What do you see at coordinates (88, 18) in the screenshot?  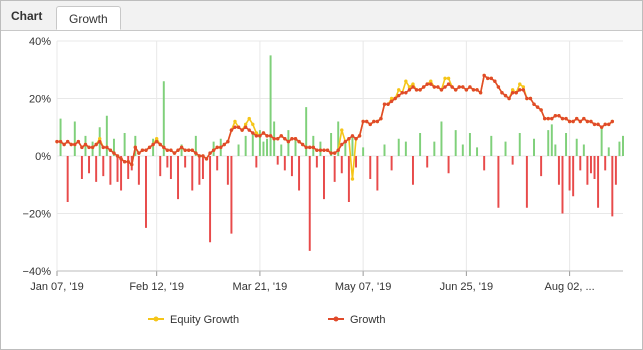 I see `tab-growth: Growth` at bounding box center [88, 18].